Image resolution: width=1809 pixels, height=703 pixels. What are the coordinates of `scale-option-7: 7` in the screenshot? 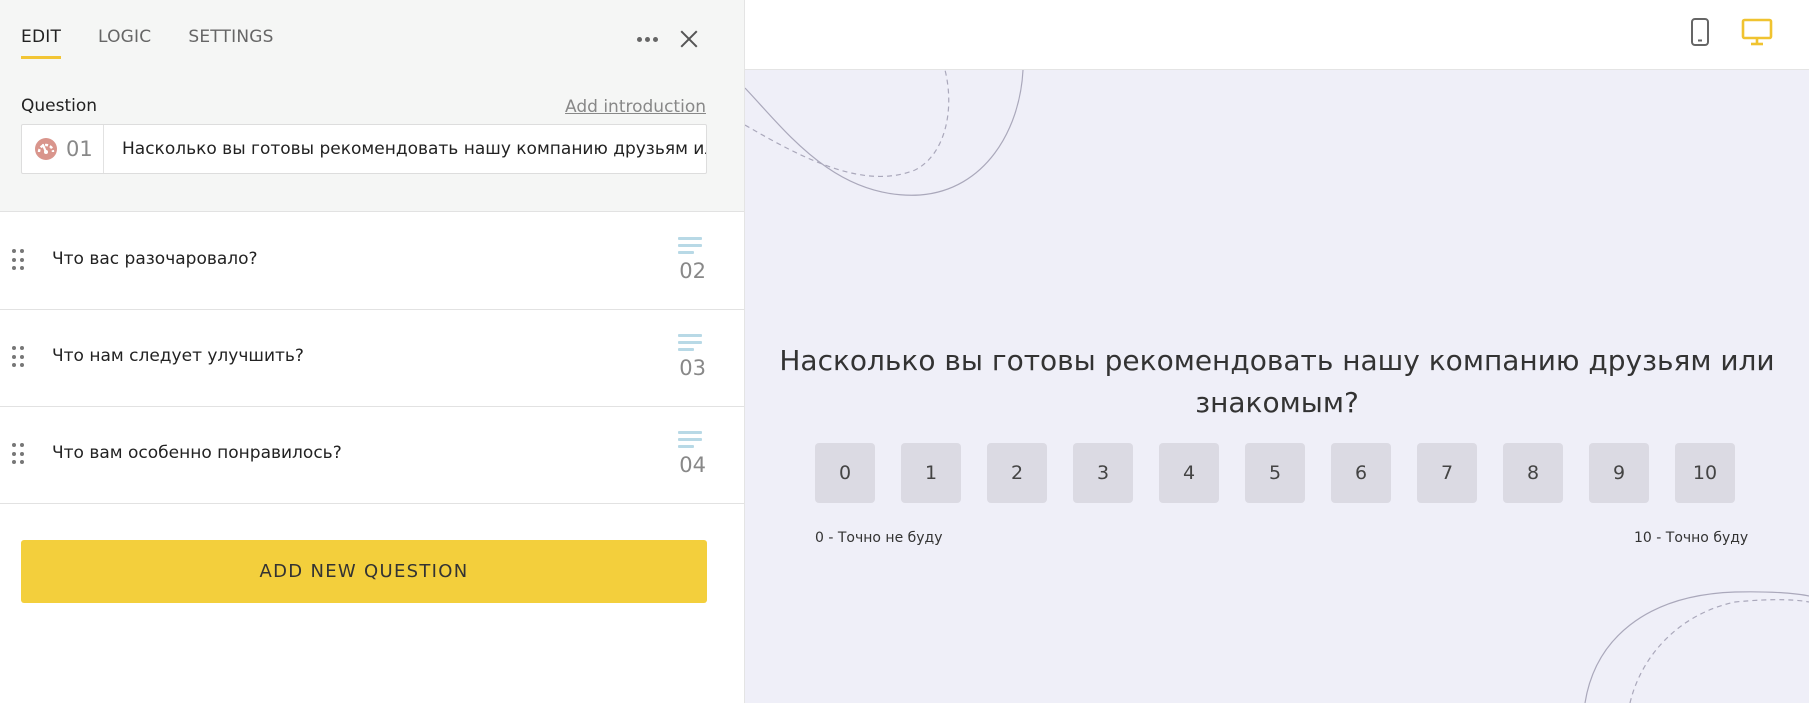 It's located at (1447, 473).